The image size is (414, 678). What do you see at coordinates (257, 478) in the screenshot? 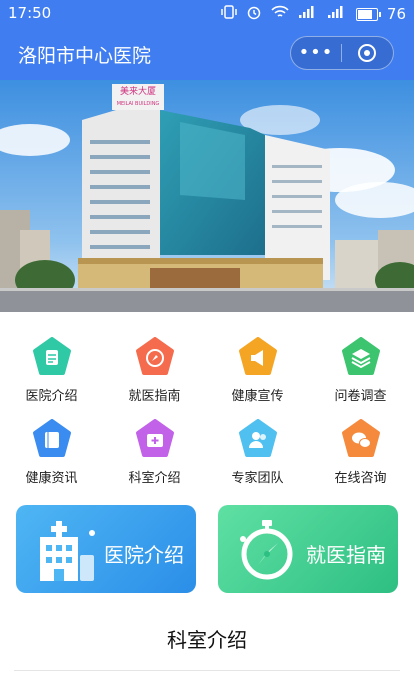
I see `grid-label: 专家团队` at bounding box center [257, 478].